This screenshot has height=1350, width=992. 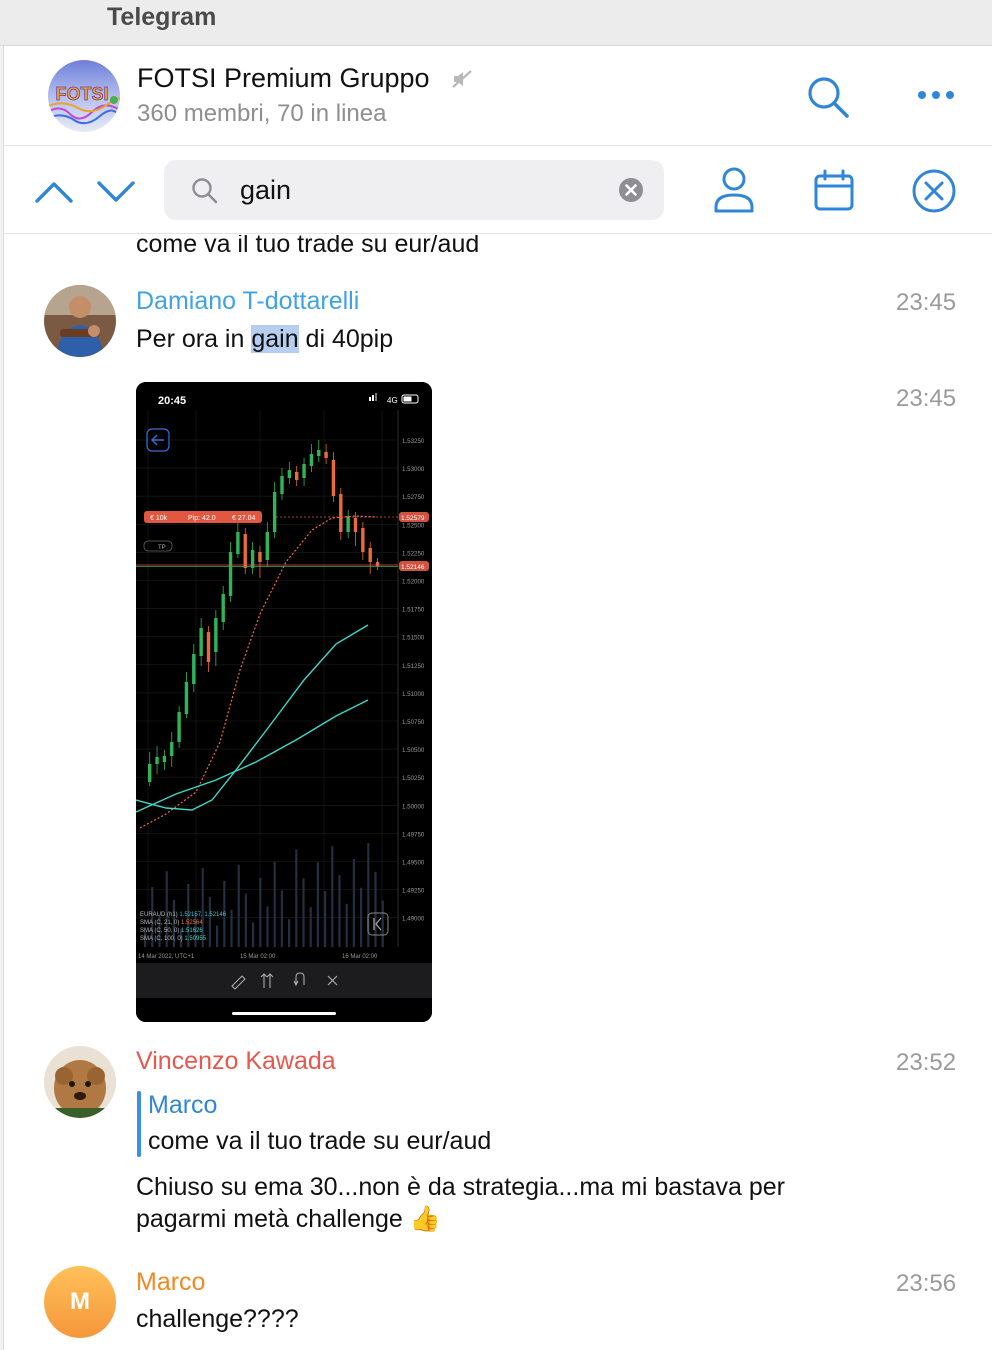 What do you see at coordinates (159, 915) in the screenshot?
I see `legend-label: EURAUD (h1)` at bounding box center [159, 915].